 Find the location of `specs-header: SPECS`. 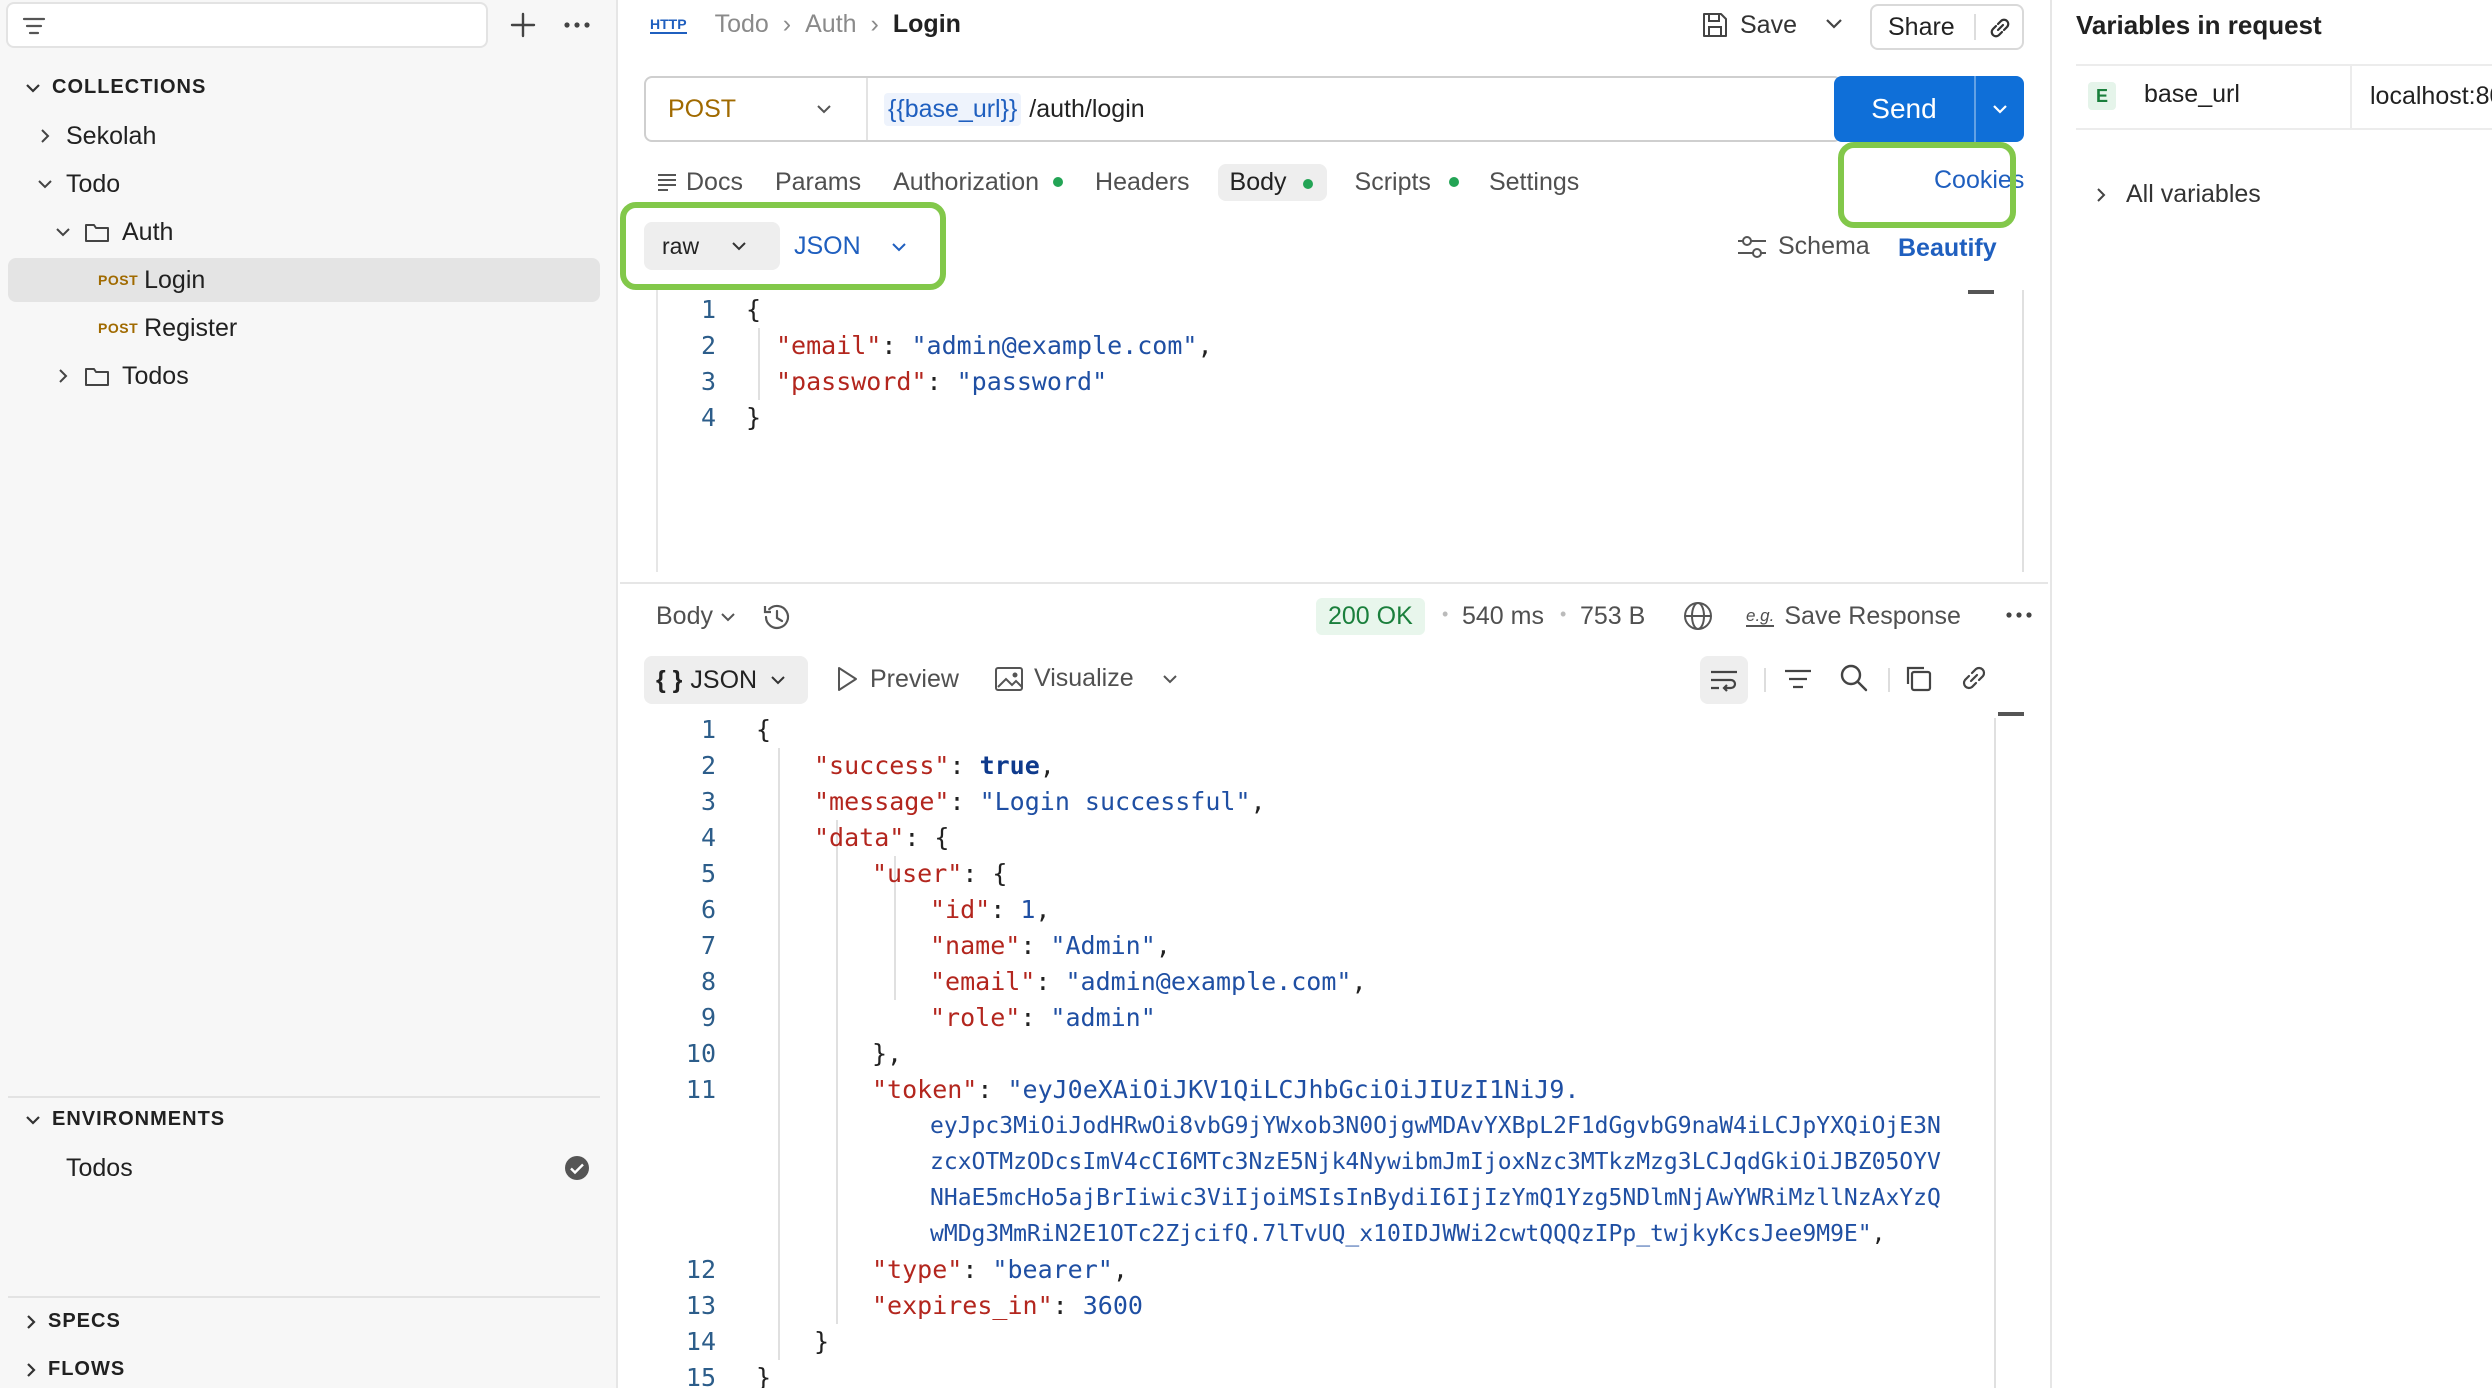

specs-header: SPECS is located at coordinates (72, 1321).